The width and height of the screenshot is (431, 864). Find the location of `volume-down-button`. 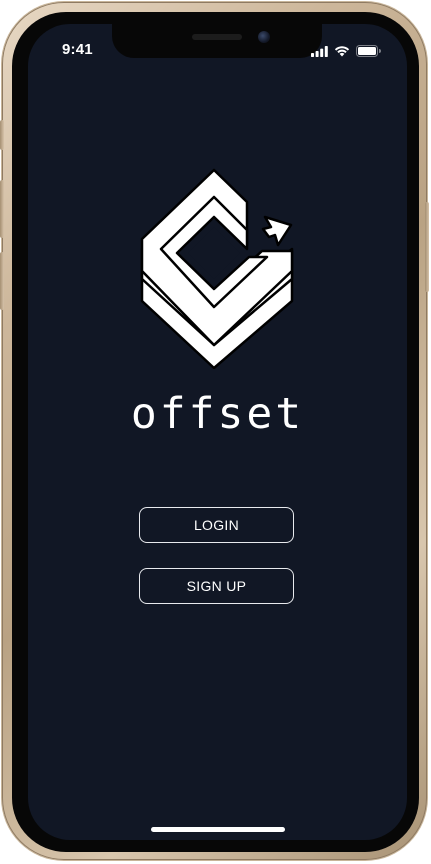

volume-down-button is located at coordinates (2, 281).